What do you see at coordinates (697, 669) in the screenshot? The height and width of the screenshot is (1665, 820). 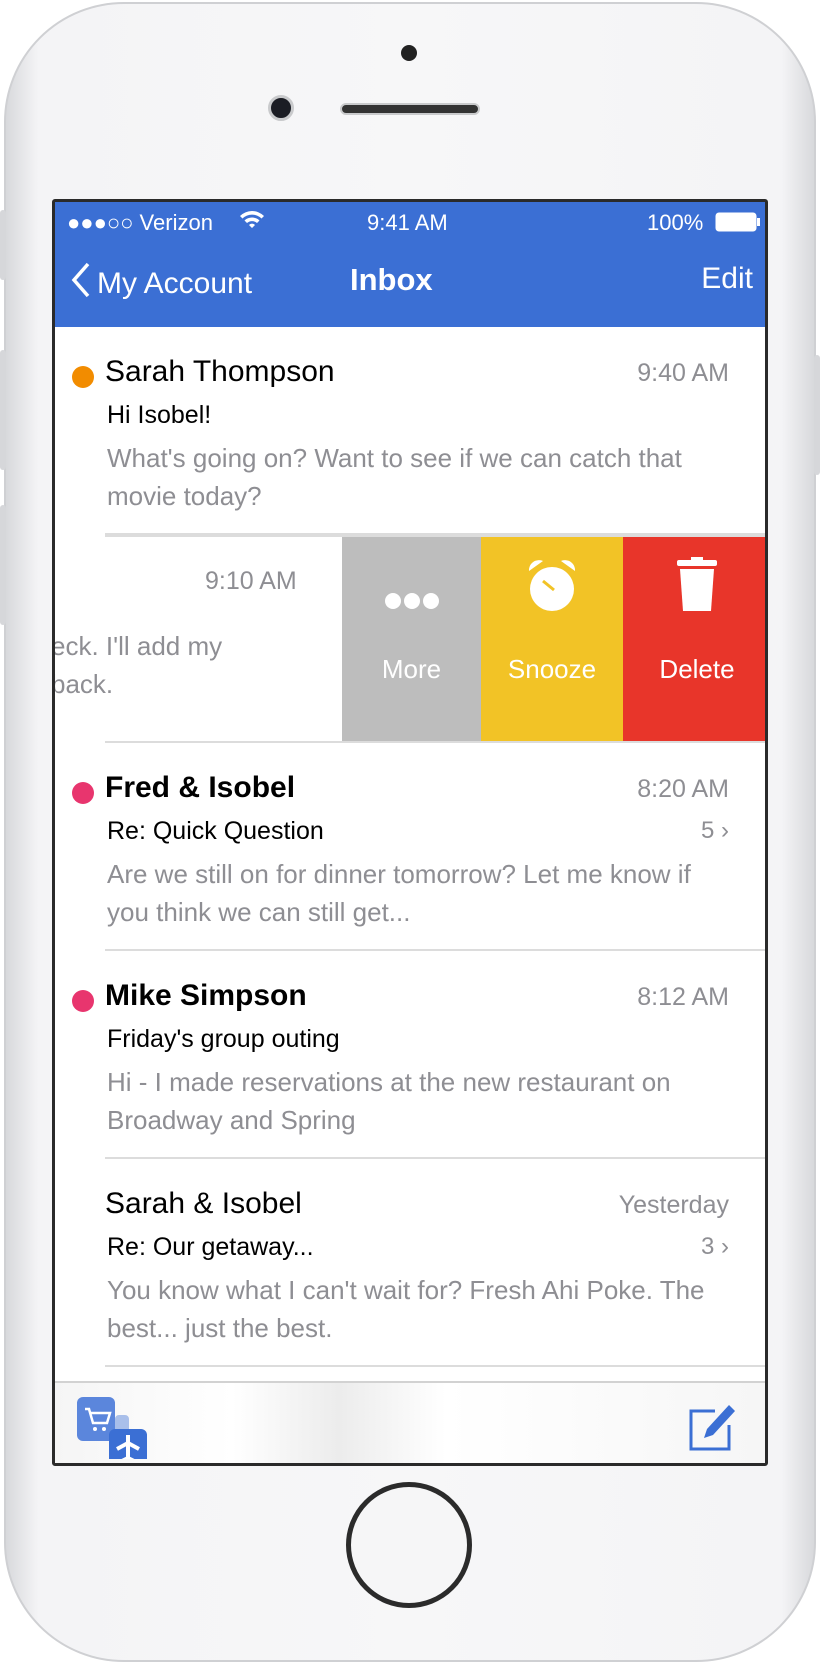 I see `delete-label: Delete` at bounding box center [697, 669].